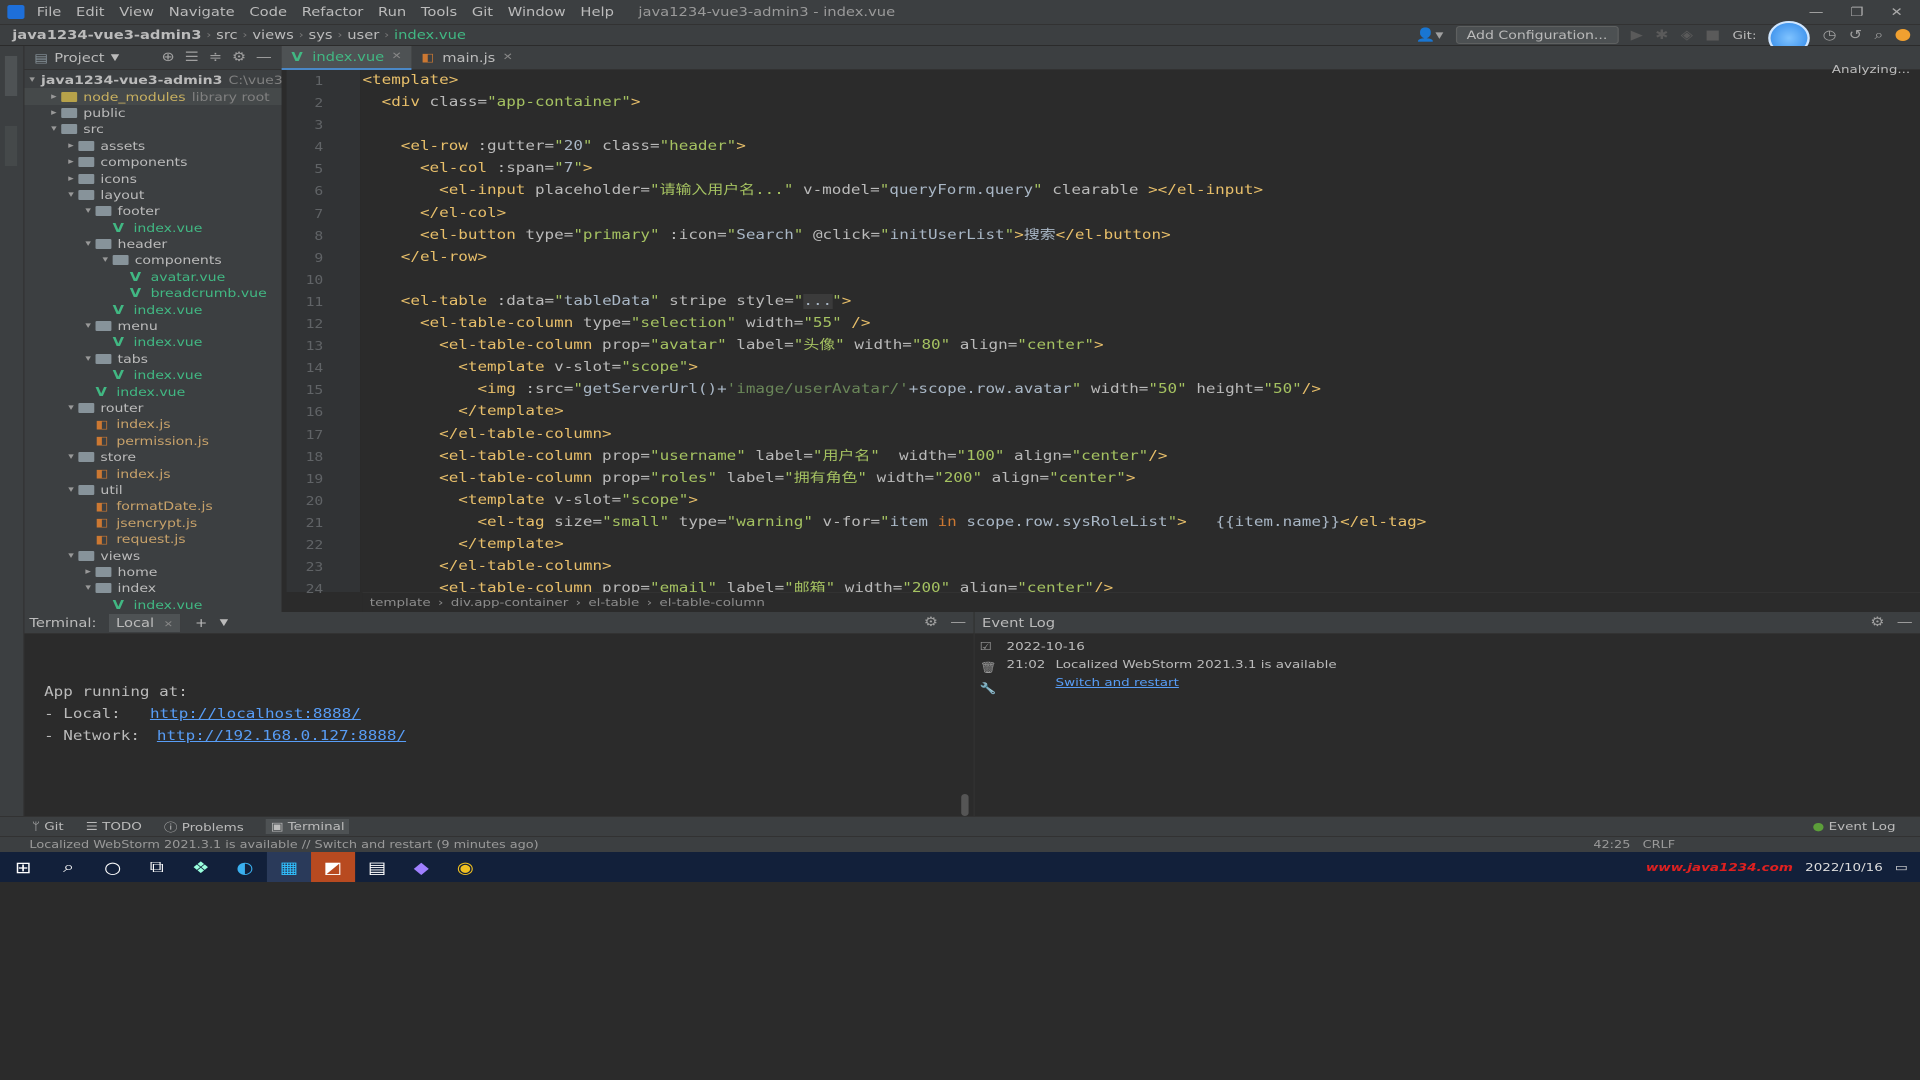 Image resolution: width=1920 pixels, height=1080 pixels. Describe the element at coordinates (1712, 35) in the screenshot. I see `stop-icon: ■` at that location.